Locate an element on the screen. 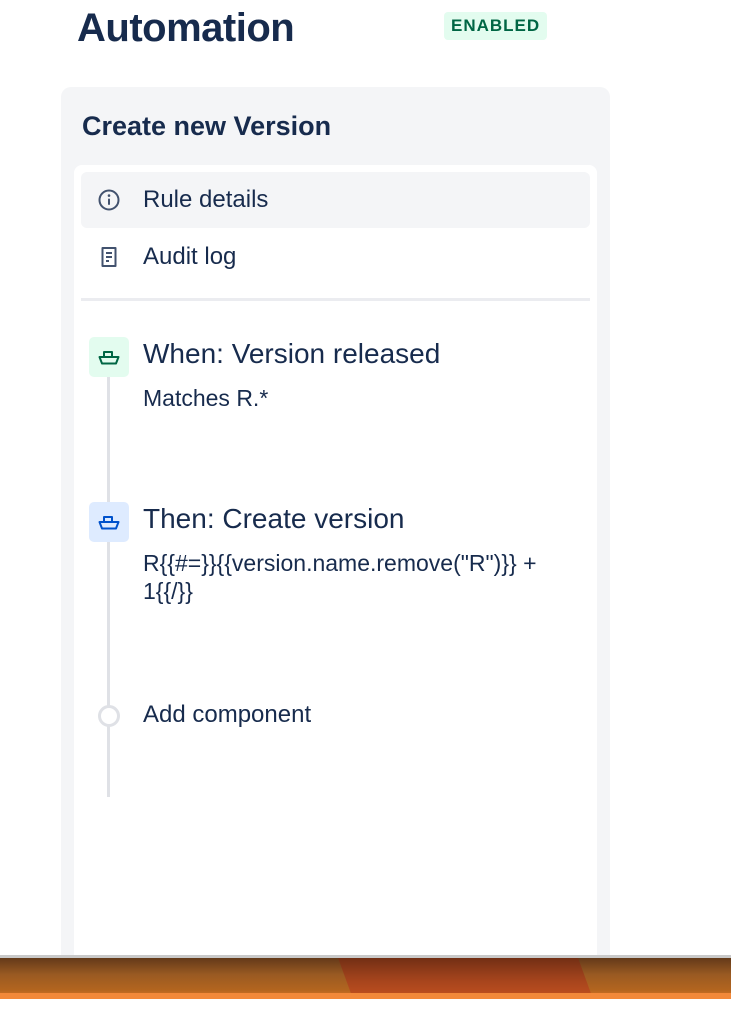  action-step-icon is located at coordinates (109, 522).